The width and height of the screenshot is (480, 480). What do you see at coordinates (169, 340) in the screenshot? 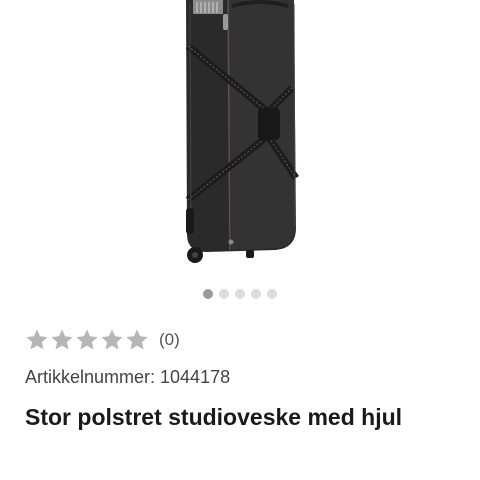
I see `review-count: (0)` at bounding box center [169, 340].